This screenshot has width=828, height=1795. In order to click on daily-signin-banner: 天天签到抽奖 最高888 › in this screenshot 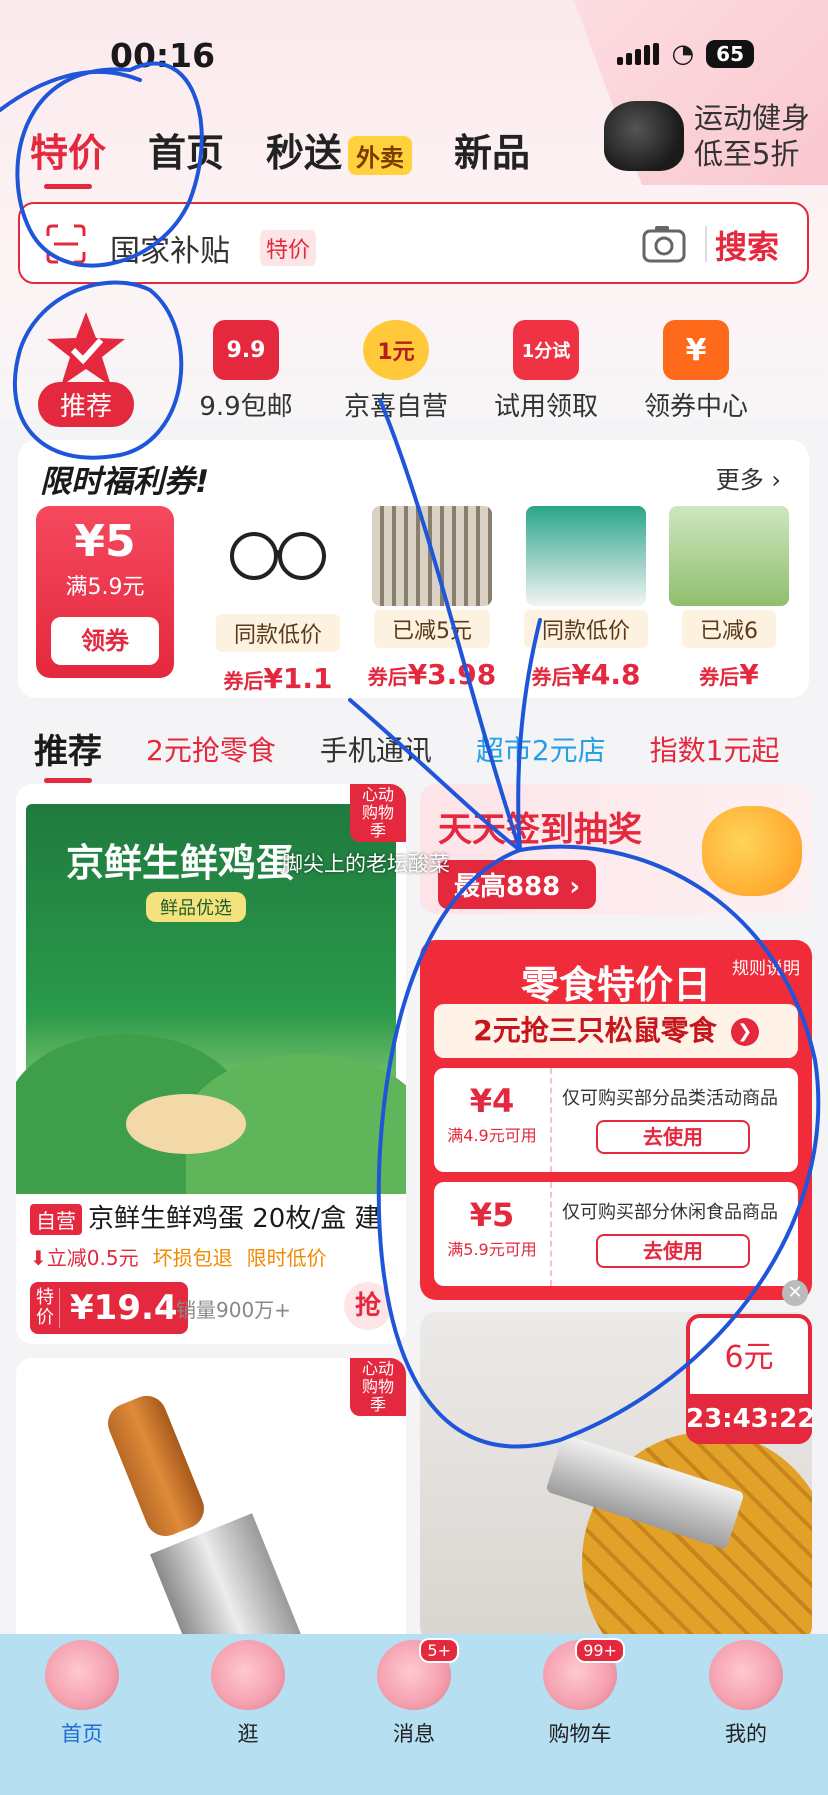, I will do `click(616, 849)`.